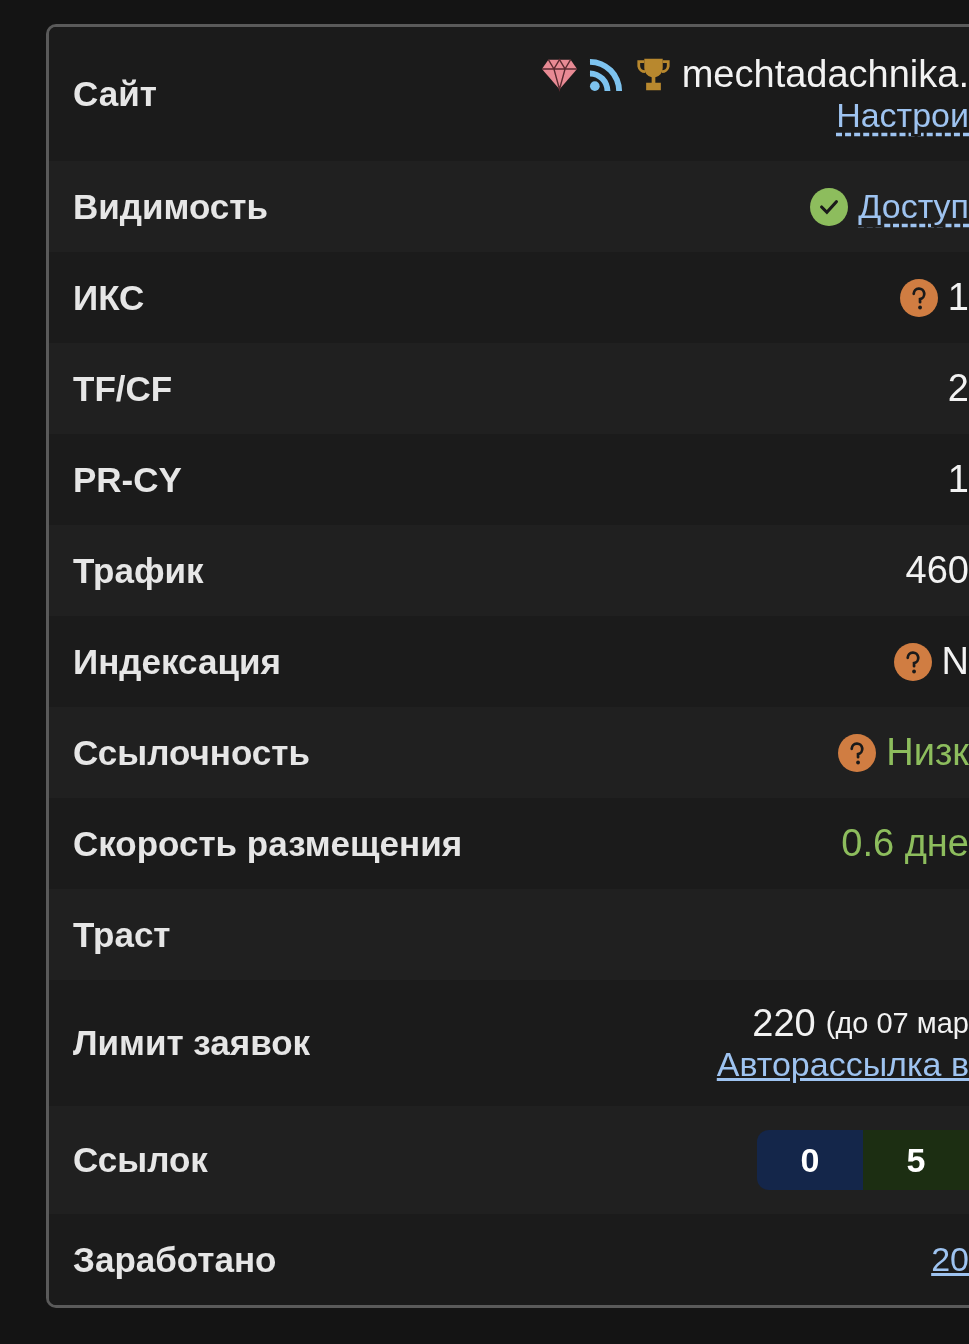  Describe the element at coordinates (958, 388) in the screenshot. I see `field-value: 2` at that location.